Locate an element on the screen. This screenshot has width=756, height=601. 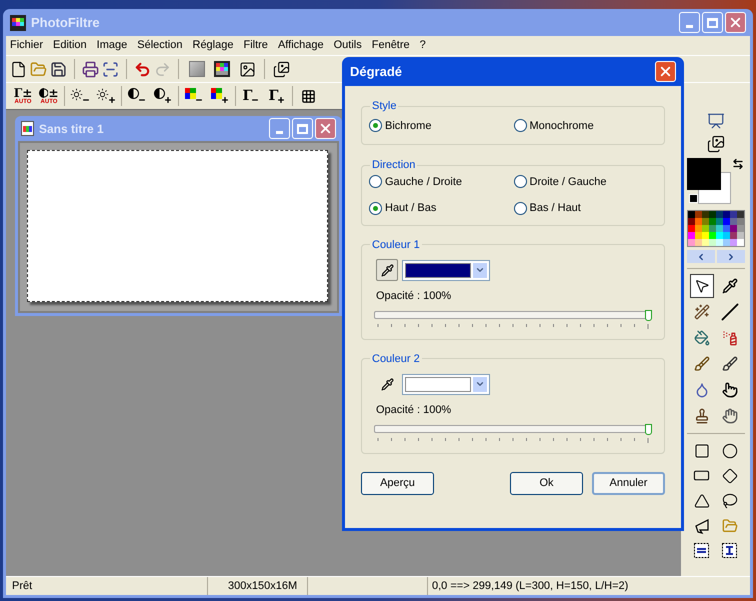
stamp-icon is located at coordinates (702, 416).